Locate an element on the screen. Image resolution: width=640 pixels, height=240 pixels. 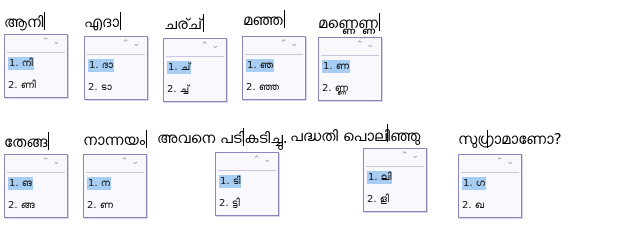
candidate-window-8: ⌃⌄ 1. ടി 2. ട്ടി is located at coordinates (247, 184).